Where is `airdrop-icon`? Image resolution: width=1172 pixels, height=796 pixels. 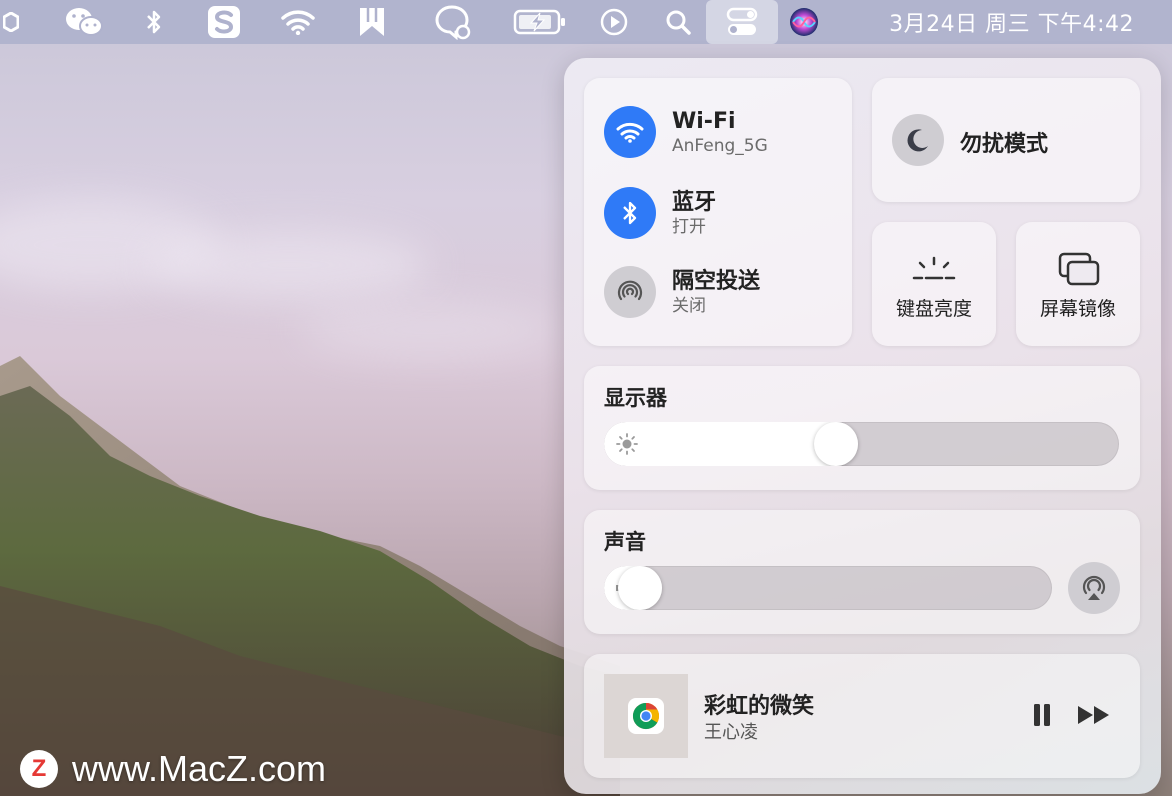 airdrop-icon is located at coordinates (630, 292).